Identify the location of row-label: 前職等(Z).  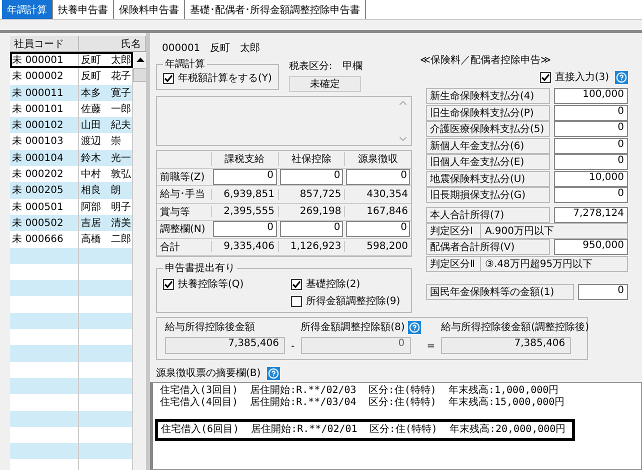
(182, 177).